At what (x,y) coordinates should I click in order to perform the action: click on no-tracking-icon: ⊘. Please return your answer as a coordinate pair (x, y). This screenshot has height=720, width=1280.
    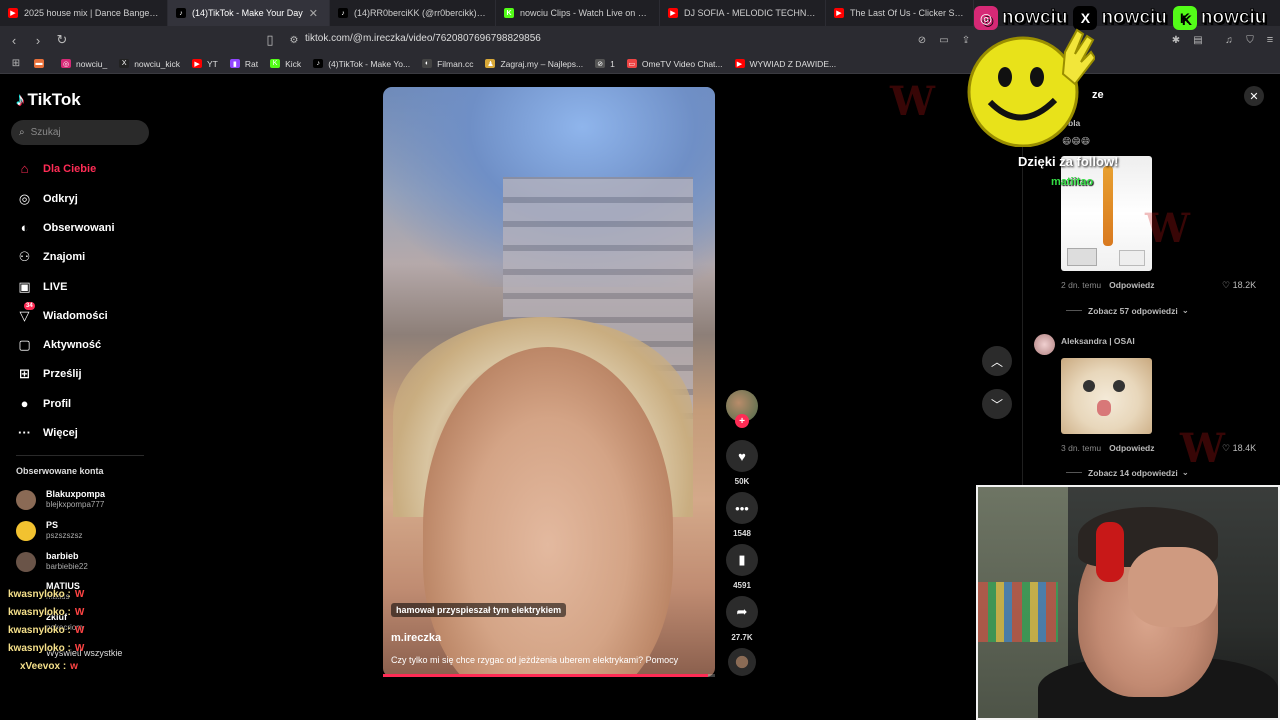
    Looking at the image, I should click on (922, 40).